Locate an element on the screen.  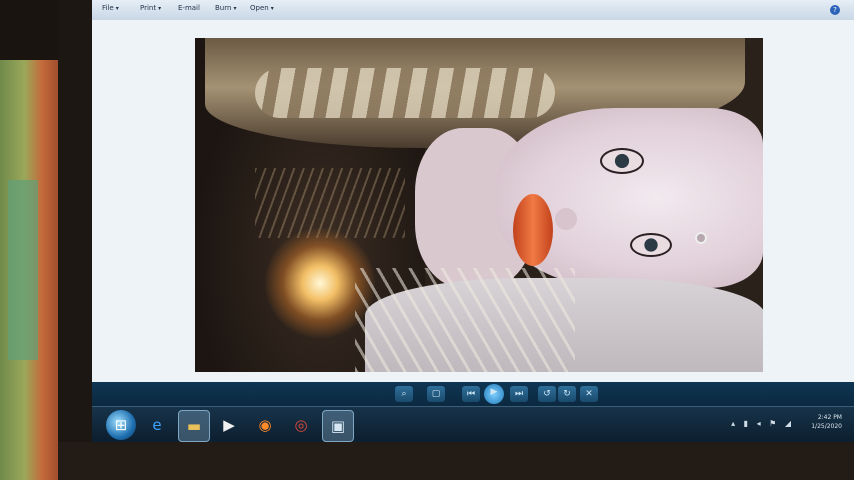
menu-print: Print ▾ is located at coordinates (150, 8).